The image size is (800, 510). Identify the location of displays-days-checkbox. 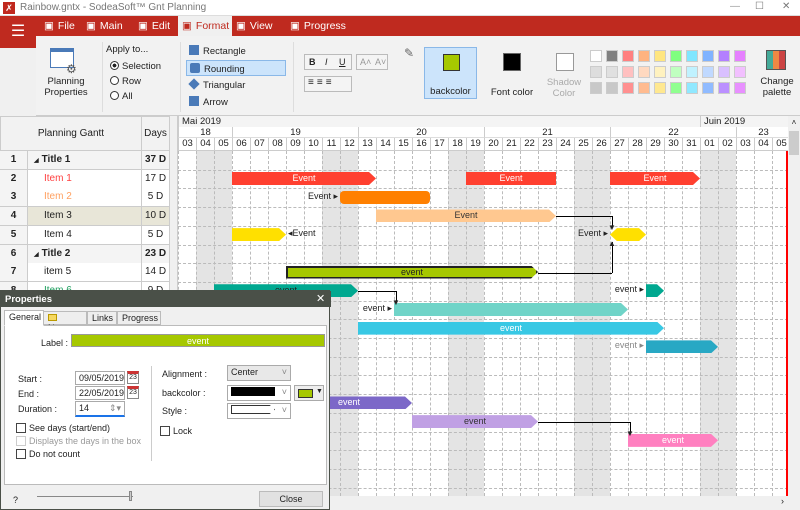
(21, 441).